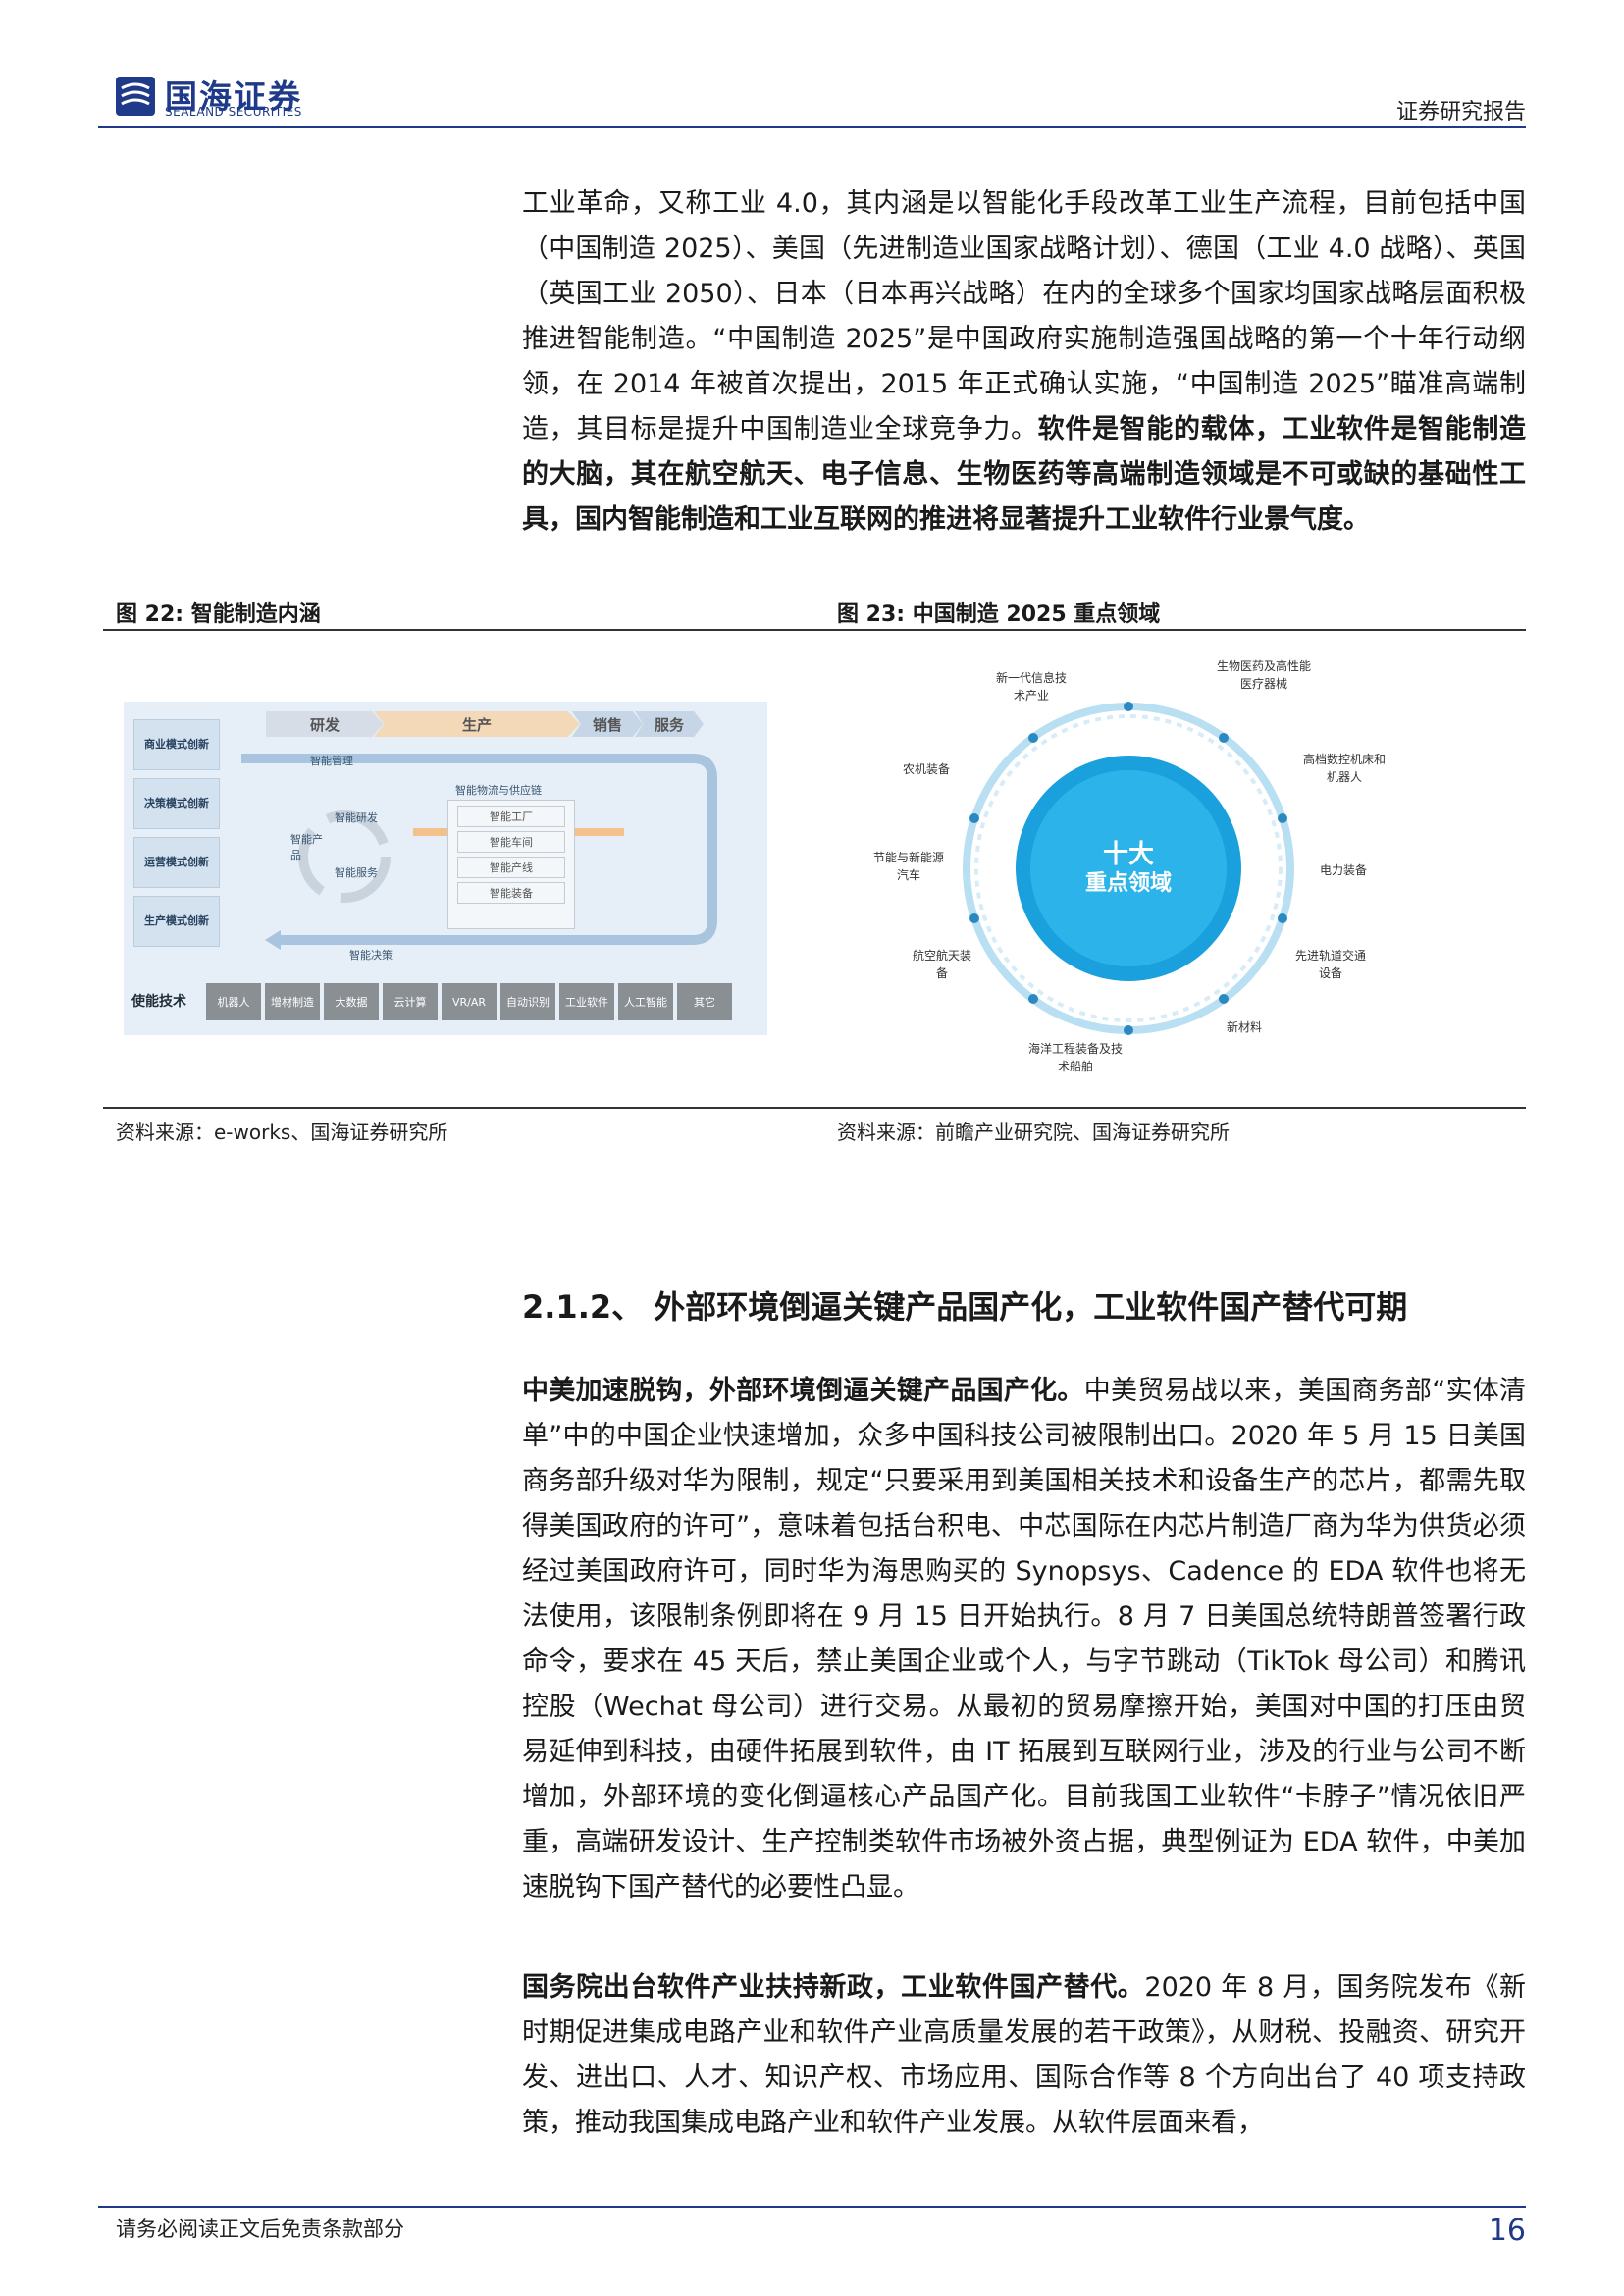 The width and height of the screenshot is (1624, 2296). What do you see at coordinates (927, 769) in the screenshot?
I see `domain-label: 农机装备` at bounding box center [927, 769].